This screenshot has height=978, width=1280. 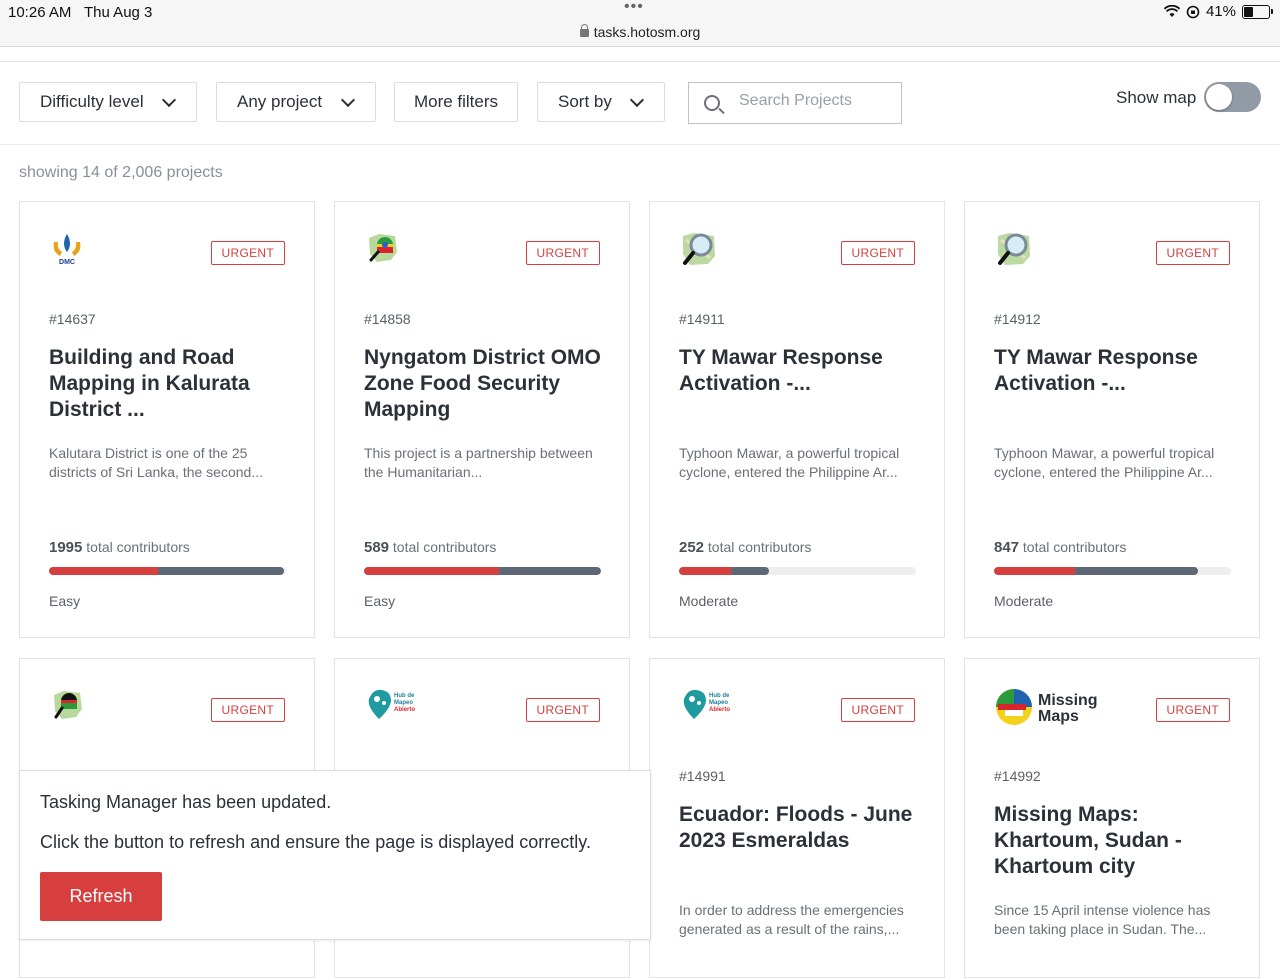 What do you see at coordinates (702, 776) in the screenshot?
I see `project-id: #14991` at bounding box center [702, 776].